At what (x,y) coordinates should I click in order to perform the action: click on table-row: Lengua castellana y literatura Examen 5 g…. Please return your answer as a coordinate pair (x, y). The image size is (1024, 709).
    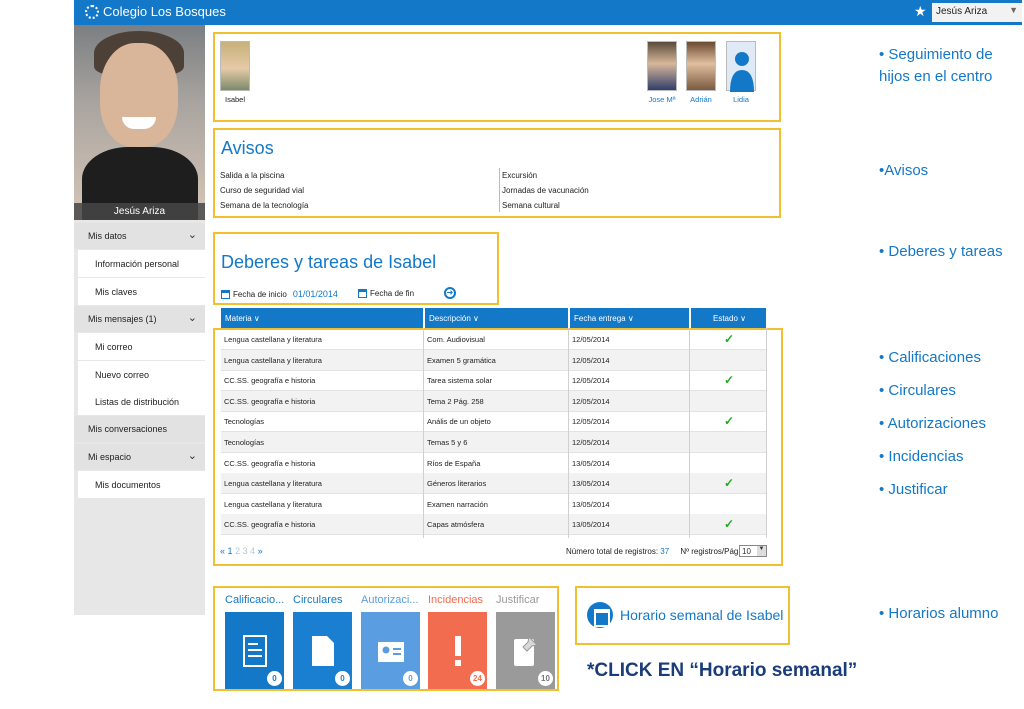
    Looking at the image, I should click on (493, 360).